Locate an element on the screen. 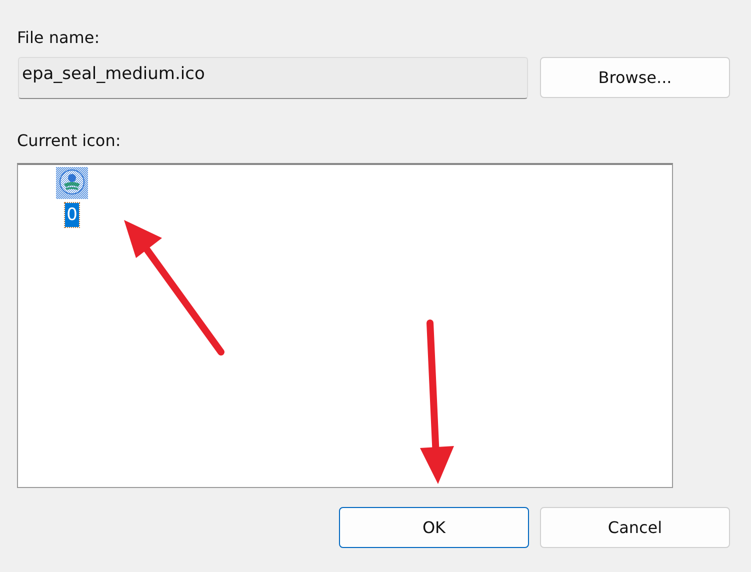 The width and height of the screenshot is (751, 572). ok-button: OK is located at coordinates (434, 527).